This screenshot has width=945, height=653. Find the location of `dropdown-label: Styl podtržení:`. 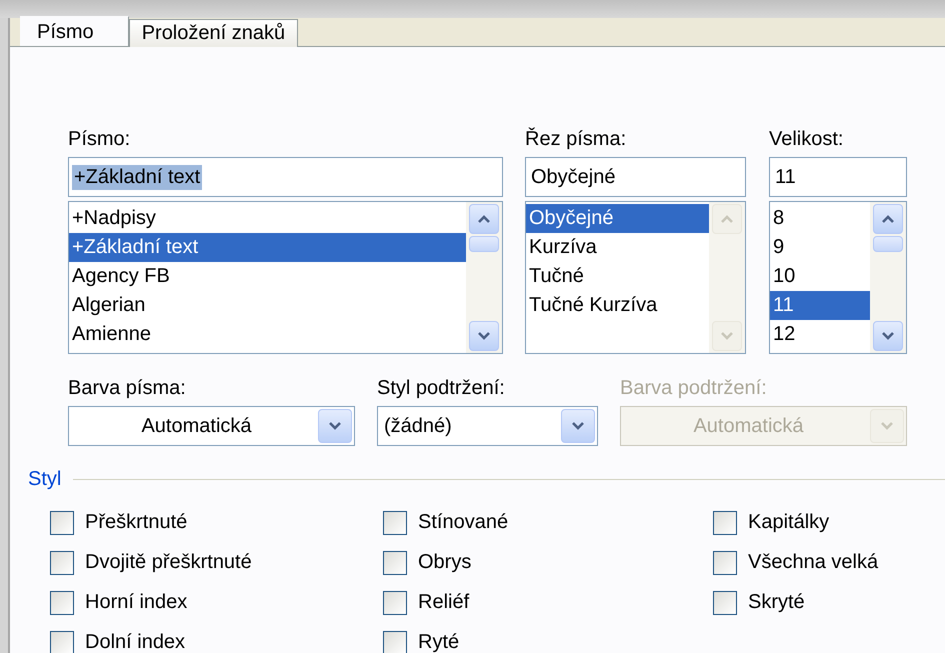

dropdown-label: Styl podtržení: is located at coordinates (441, 388).